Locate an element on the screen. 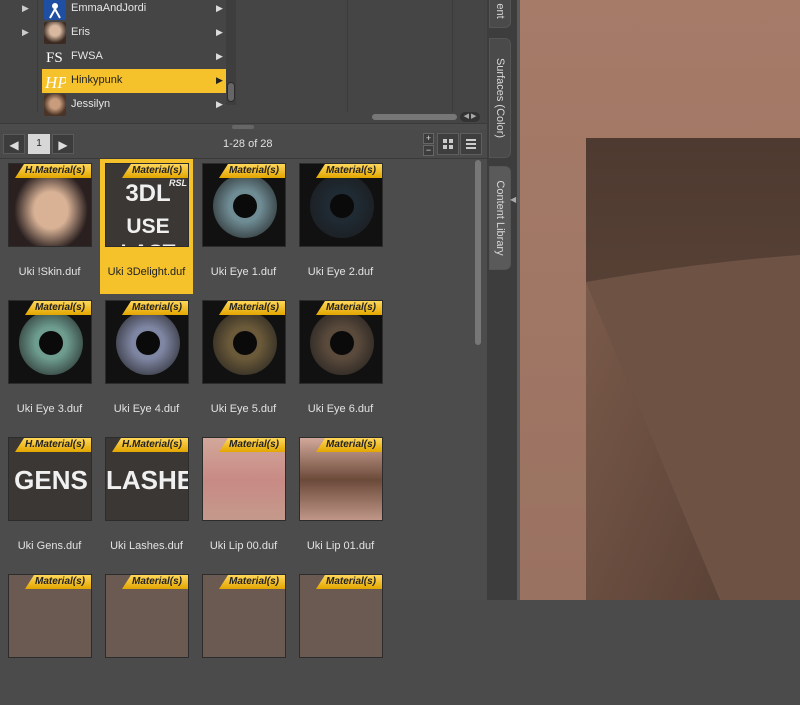  content-tile: Material(s) Uki Eye 1.duf is located at coordinates (243, 226).